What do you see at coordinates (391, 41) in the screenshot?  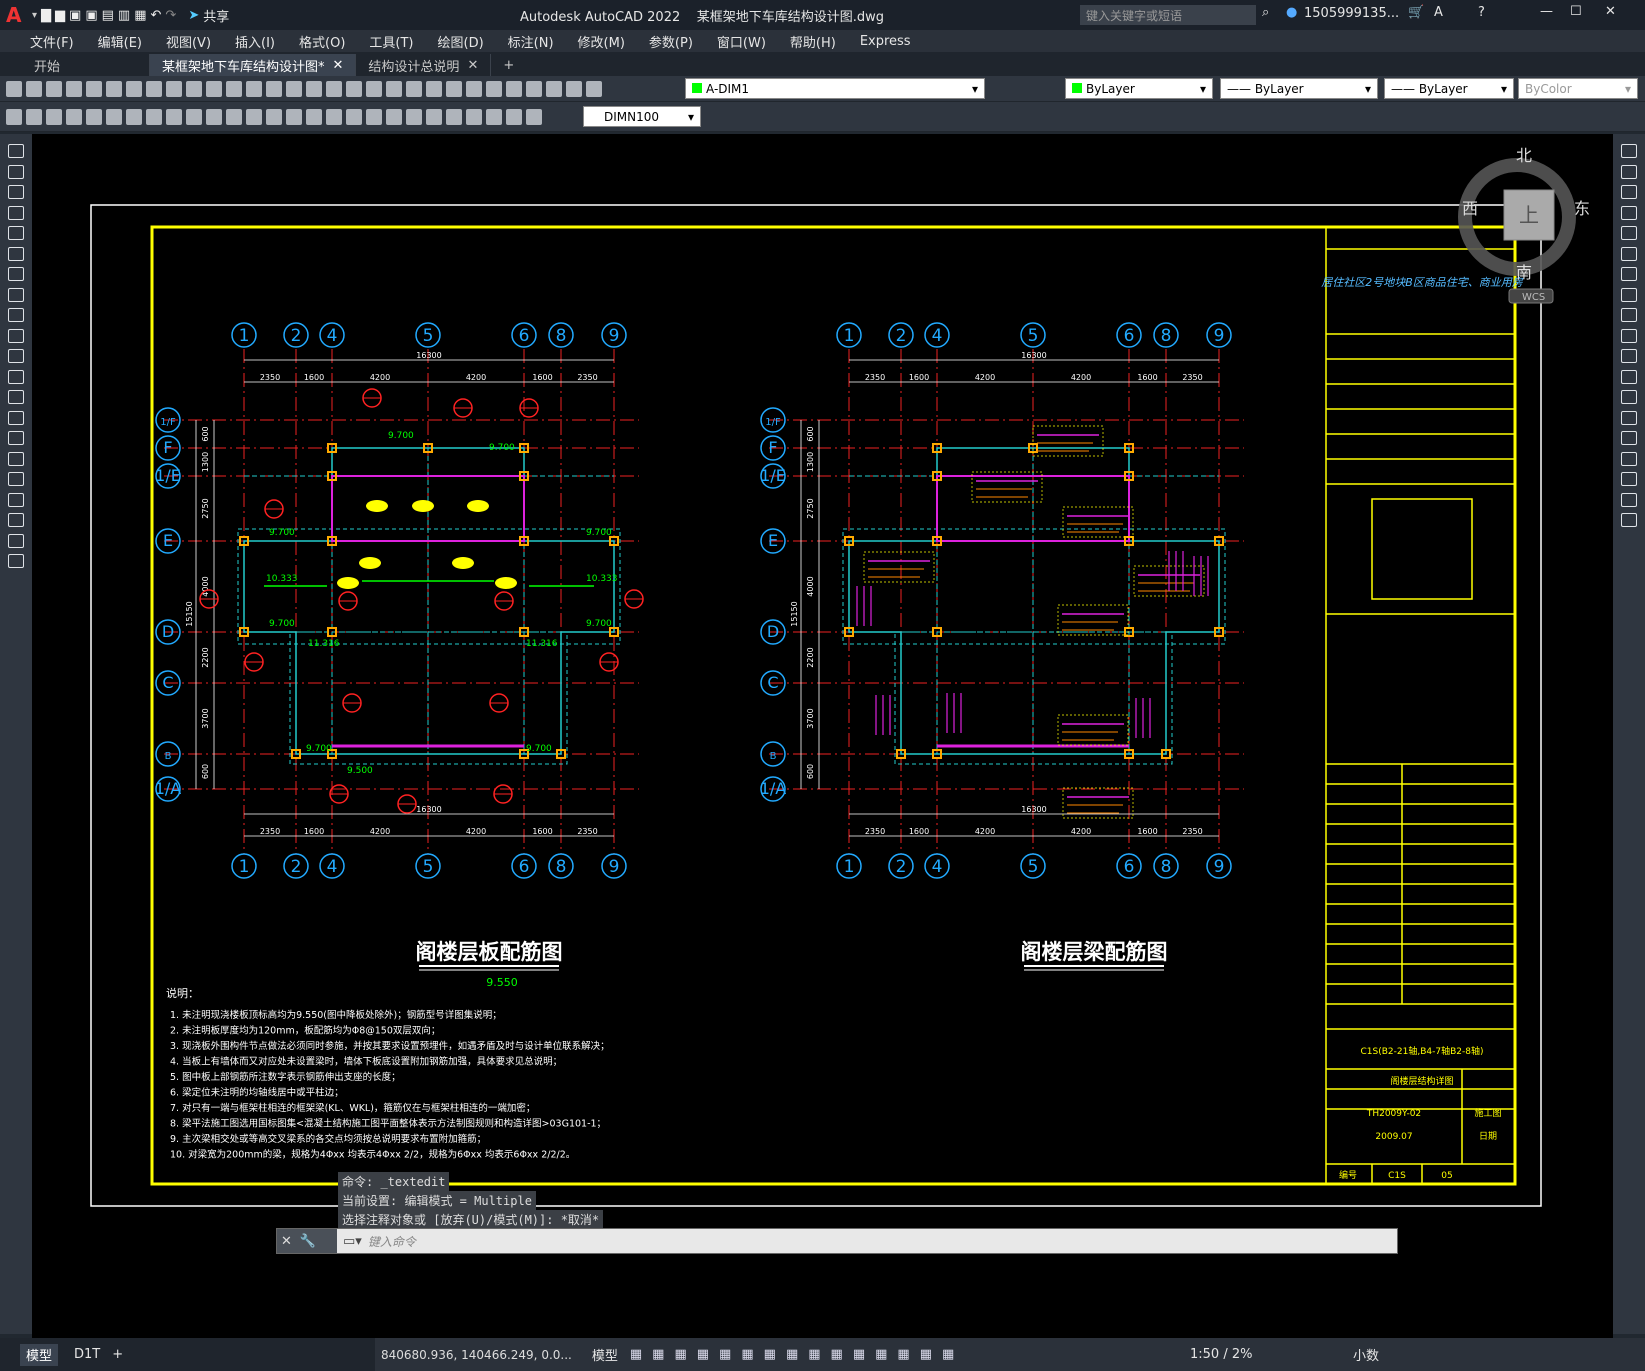 I see `menu-item-5: 工具(T)` at bounding box center [391, 41].